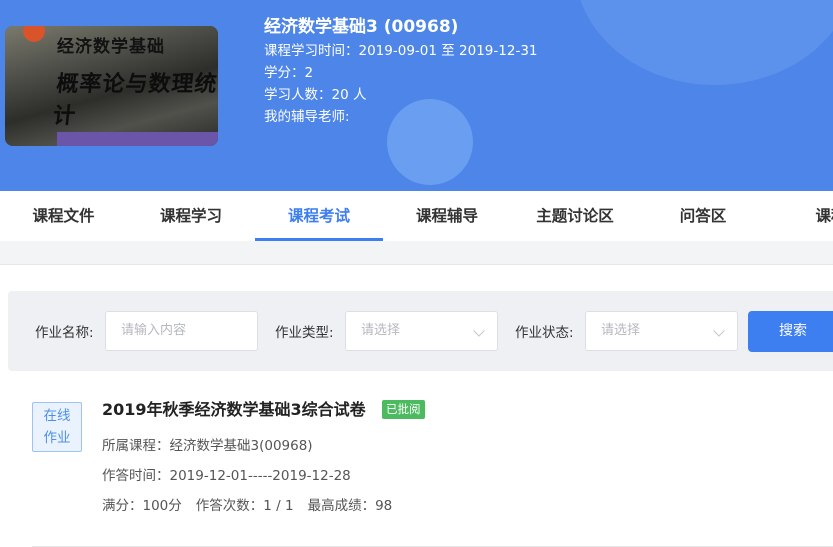  Describe the element at coordinates (401, 51) in the screenshot. I see `course-study-time: 课程学习时间：2019-09-01 至 2019-12-31` at that location.